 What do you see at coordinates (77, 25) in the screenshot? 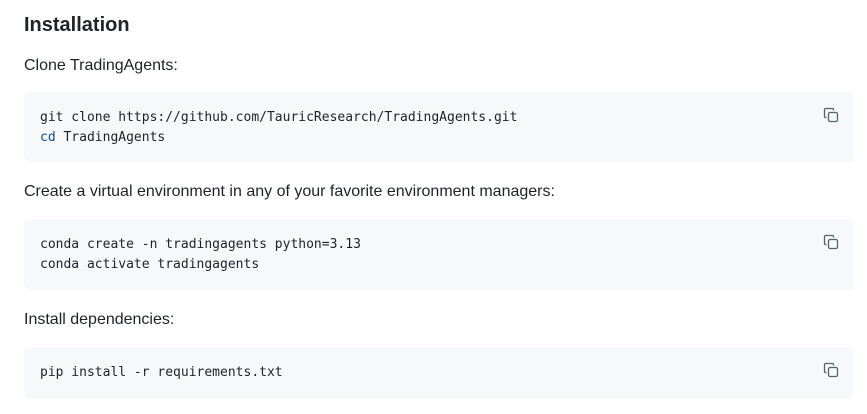
I see `section-heading: Installation` at bounding box center [77, 25].